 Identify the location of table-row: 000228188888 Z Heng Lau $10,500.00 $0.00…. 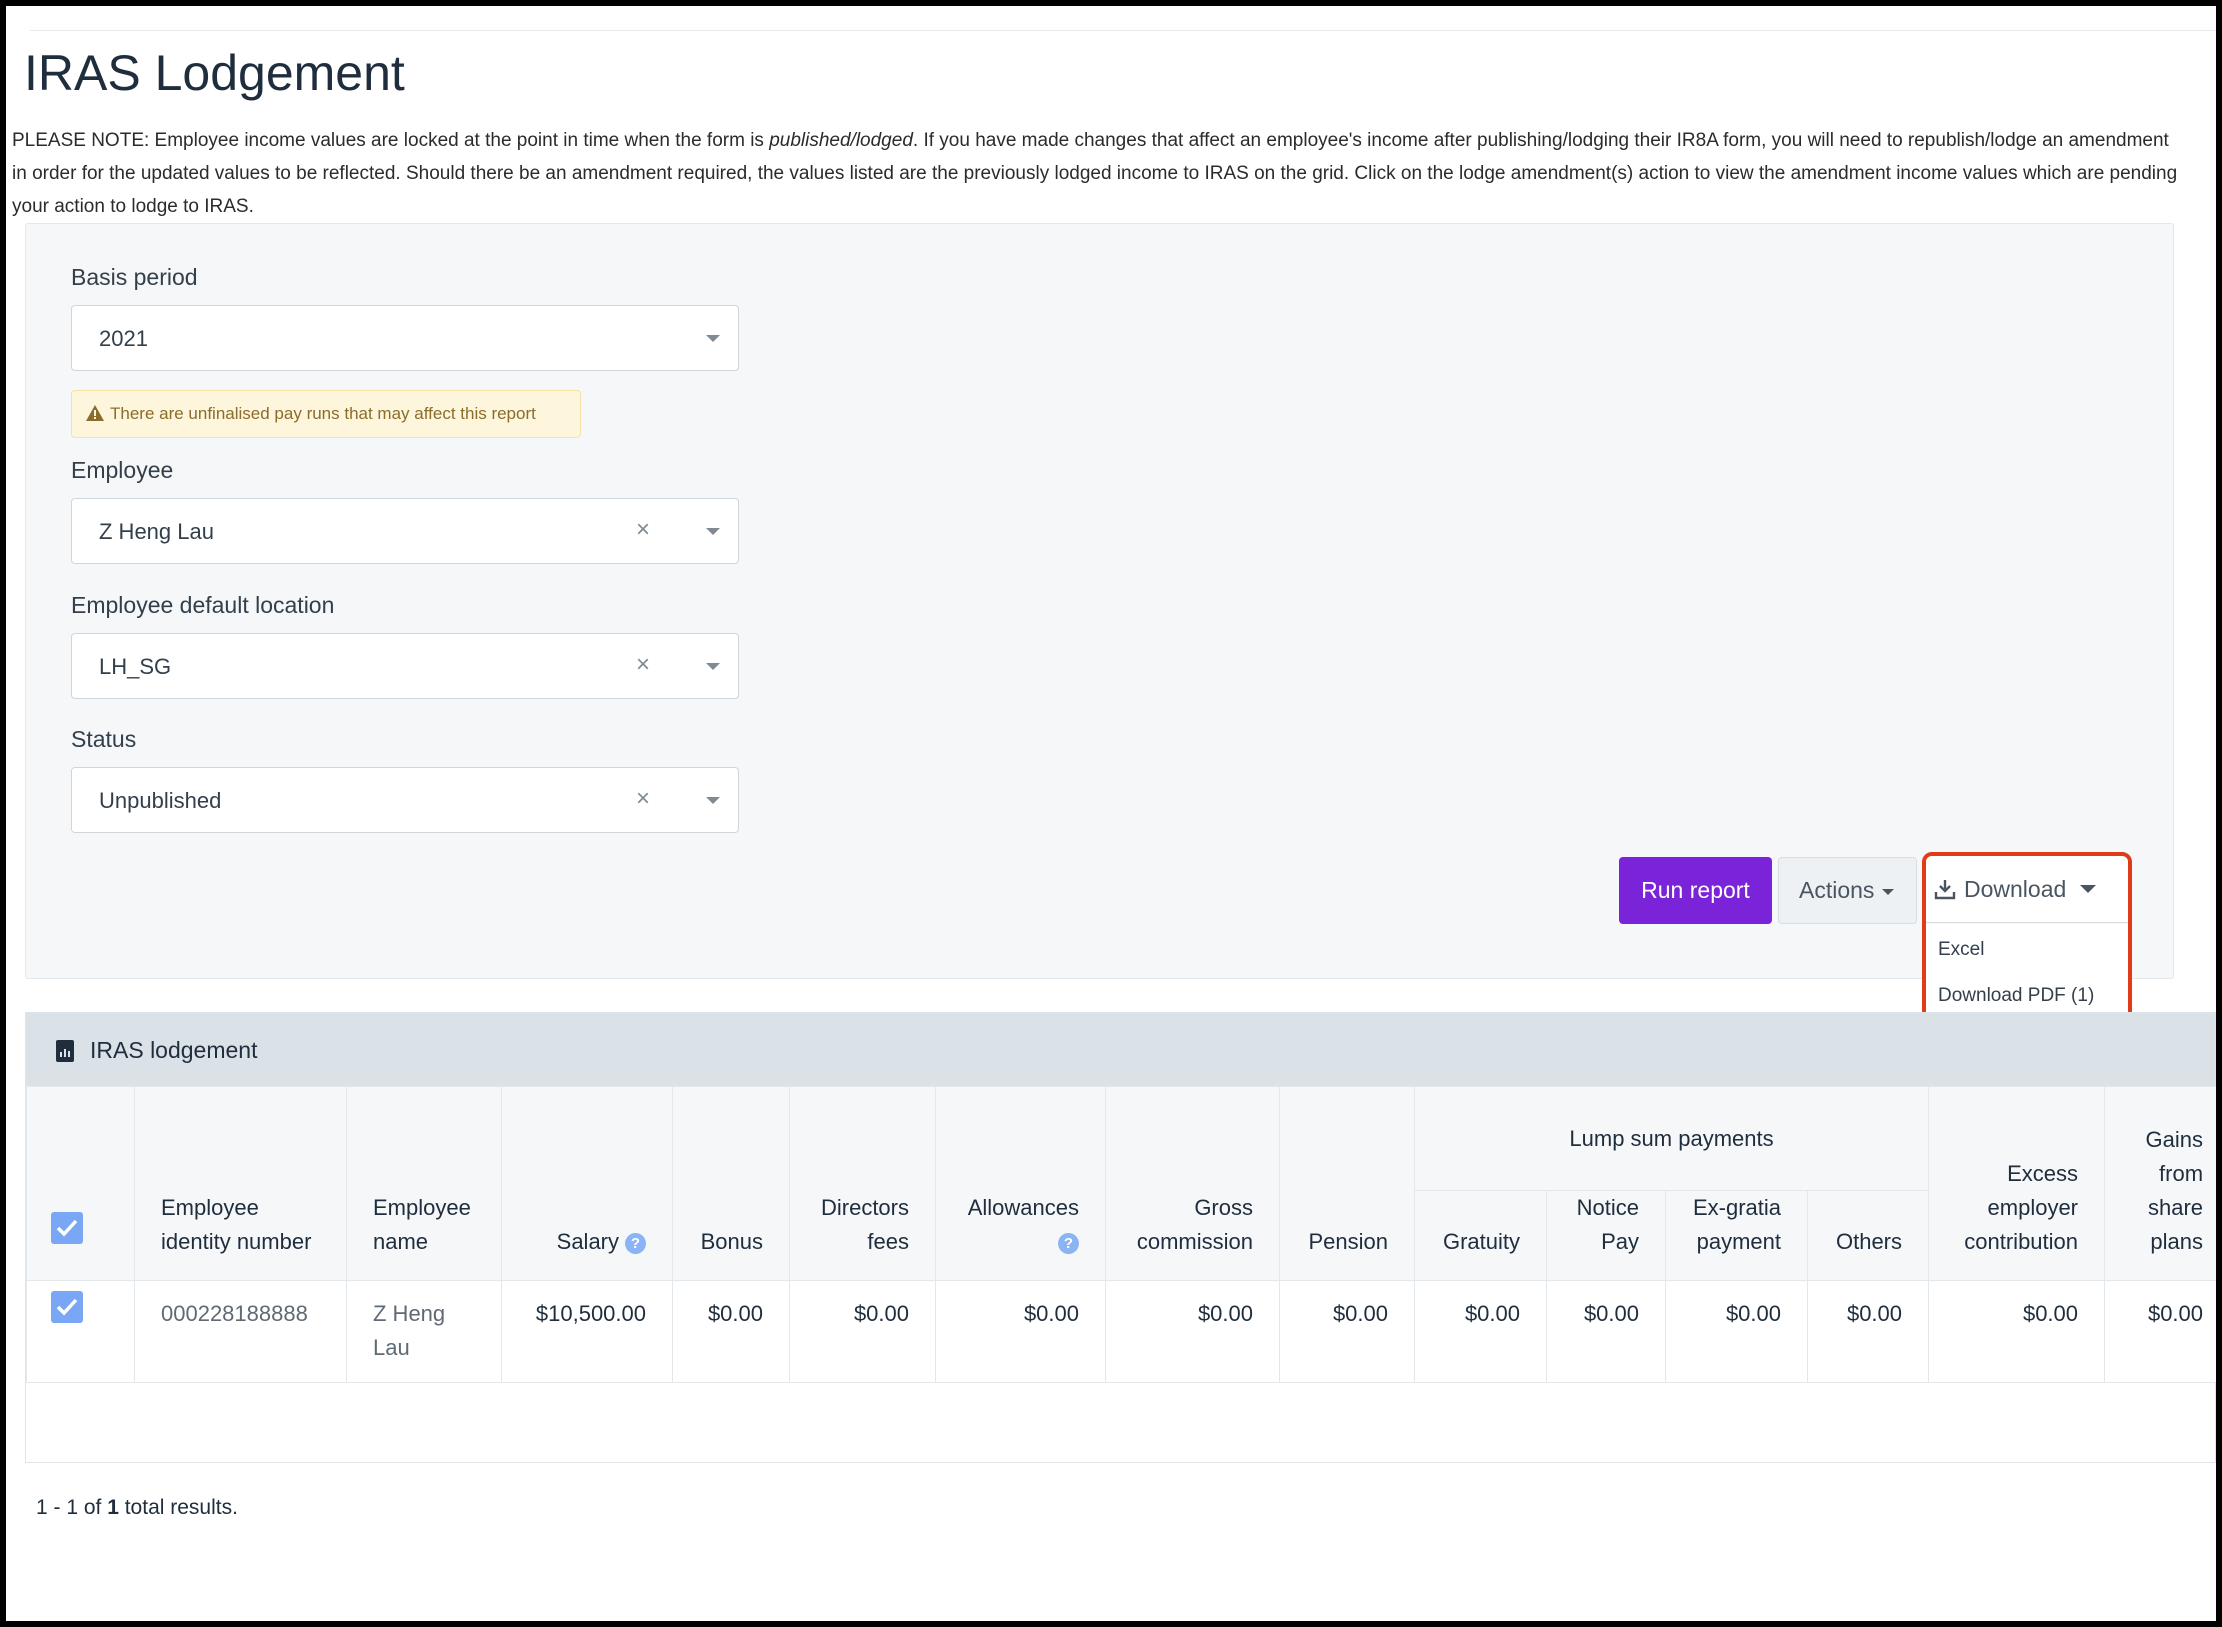
(1121, 1331).